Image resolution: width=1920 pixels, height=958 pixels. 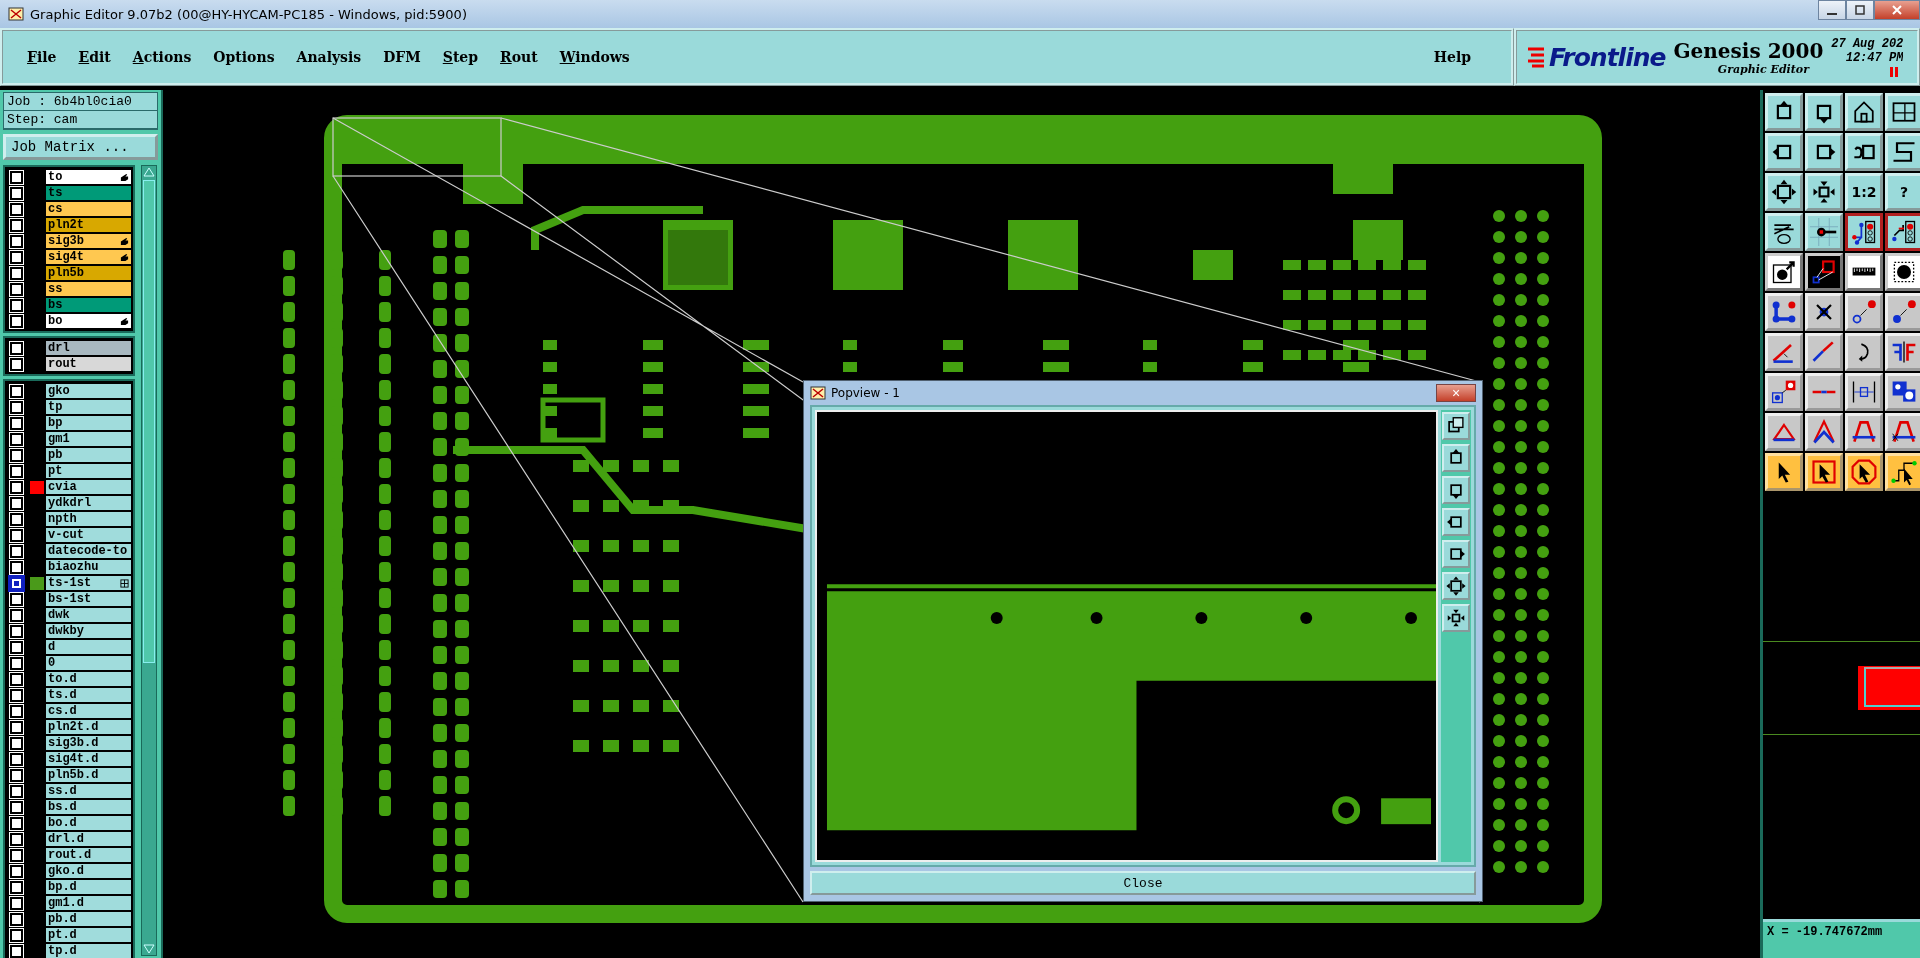 What do you see at coordinates (88, 855) in the screenshot?
I see `layer-name: rout.d` at bounding box center [88, 855].